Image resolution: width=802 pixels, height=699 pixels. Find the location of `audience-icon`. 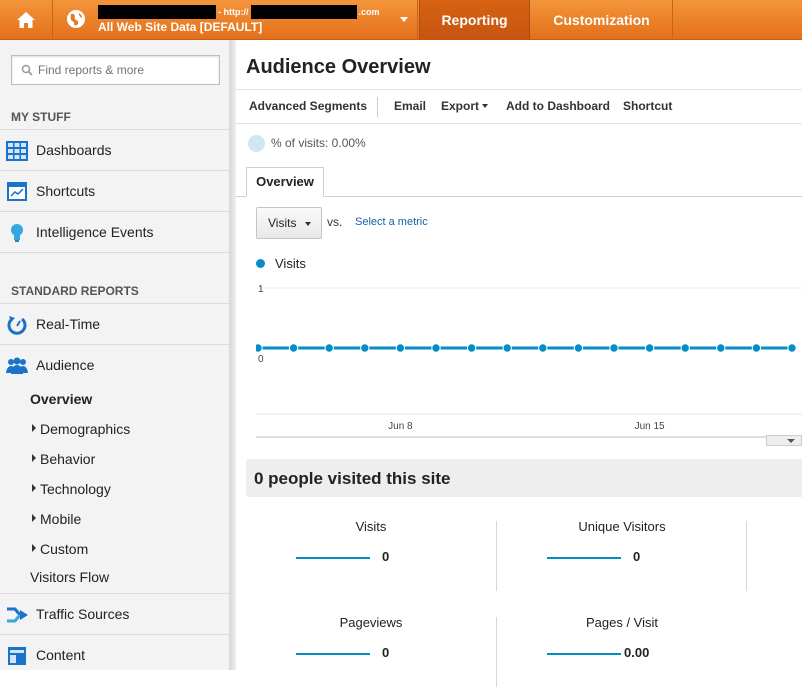

audience-icon is located at coordinates (17, 365).